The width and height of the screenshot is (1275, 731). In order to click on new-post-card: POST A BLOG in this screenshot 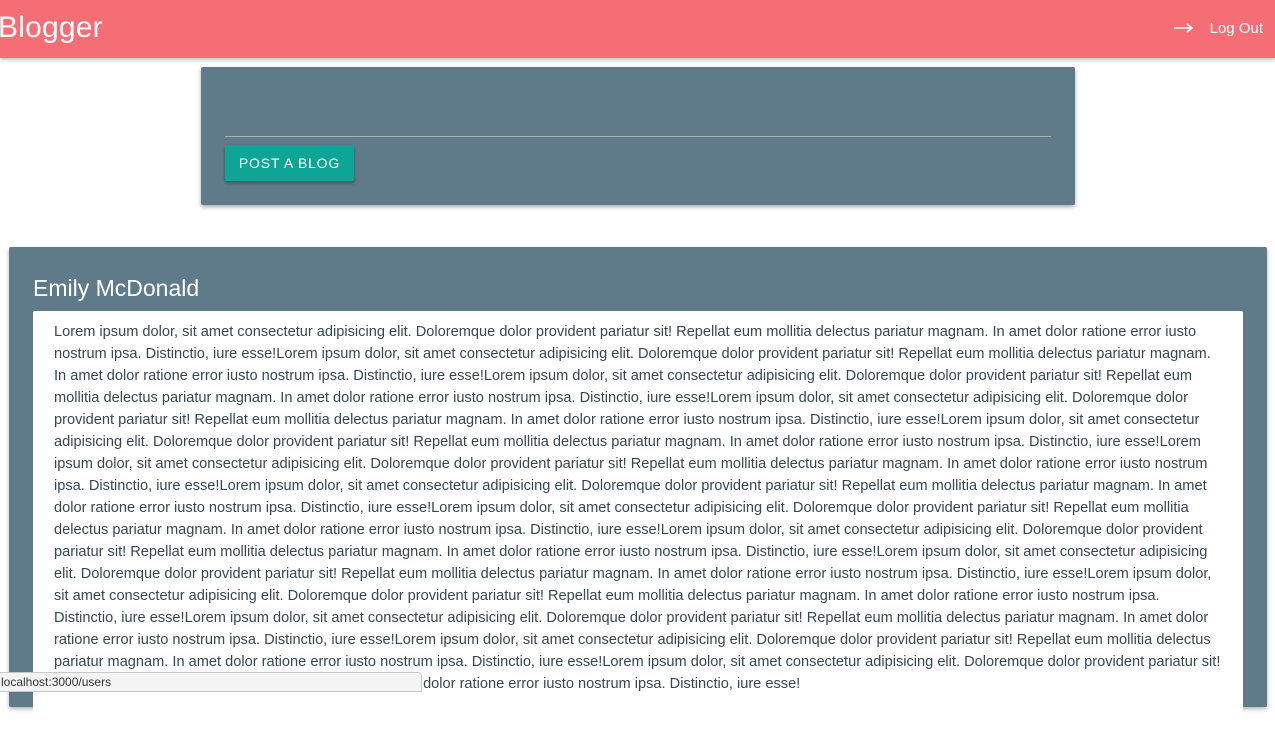, I will do `click(638, 136)`.